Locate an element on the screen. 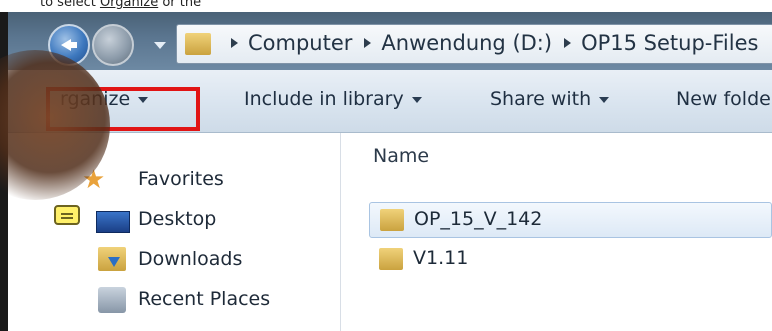  instruction-link: Organize is located at coordinates (129, 5).